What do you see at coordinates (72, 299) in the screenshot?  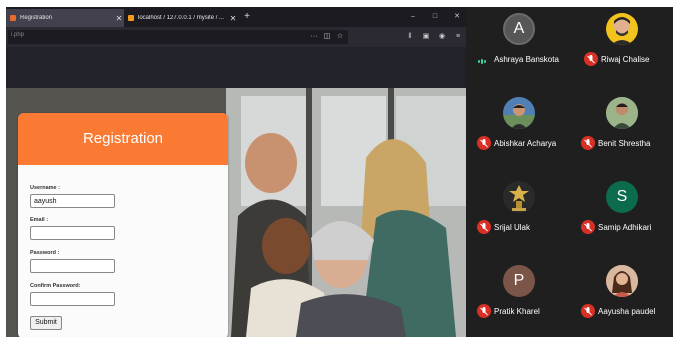 I see `confirm-password-input` at bounding box center [72, 299].